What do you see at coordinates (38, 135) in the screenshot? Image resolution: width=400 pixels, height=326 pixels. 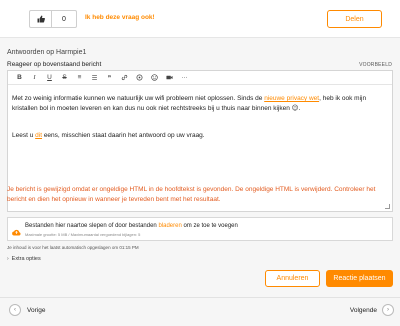 I see `this-link: dit` at bounding box center [38, 135].